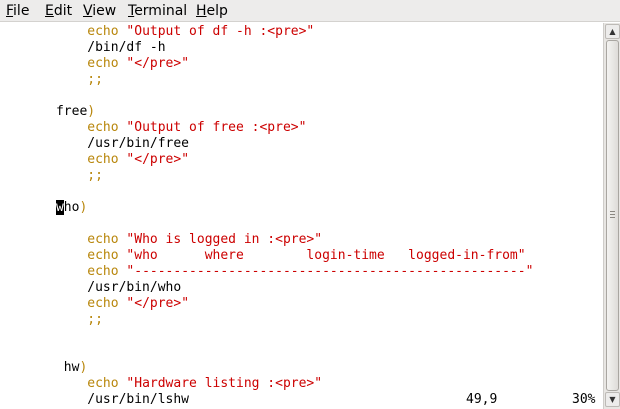 The image size is (620, 409). I want to click on code-segment: /usr/bin/lshw, so click(99, 399).